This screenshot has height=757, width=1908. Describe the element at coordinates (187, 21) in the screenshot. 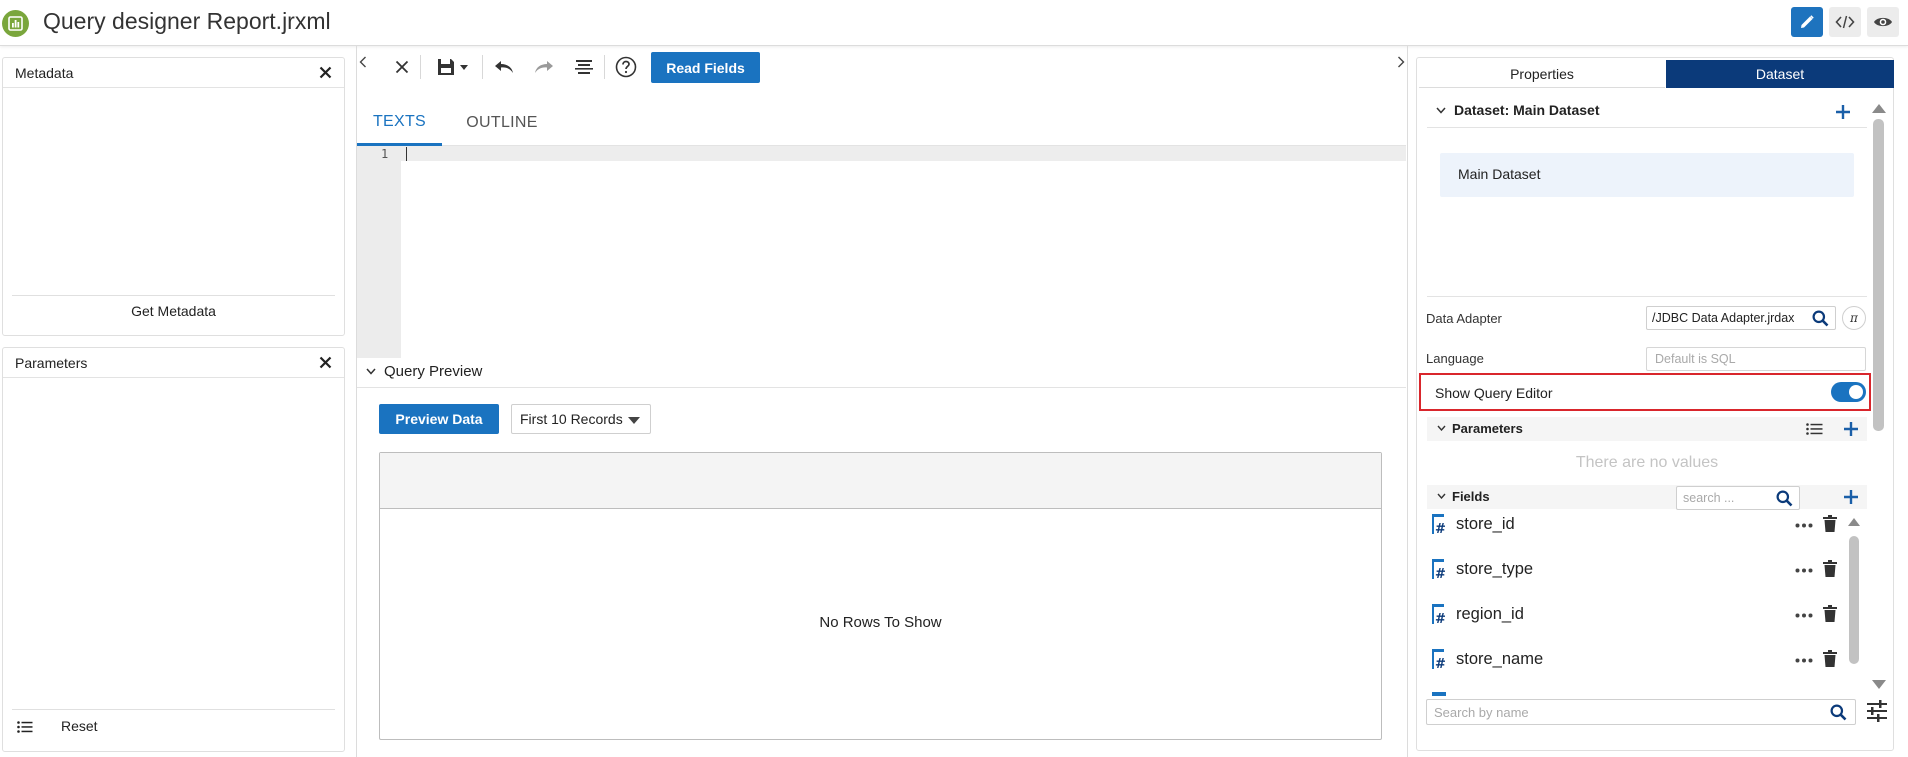

I see `page-title: Query designer Report.jrxml` at that location.